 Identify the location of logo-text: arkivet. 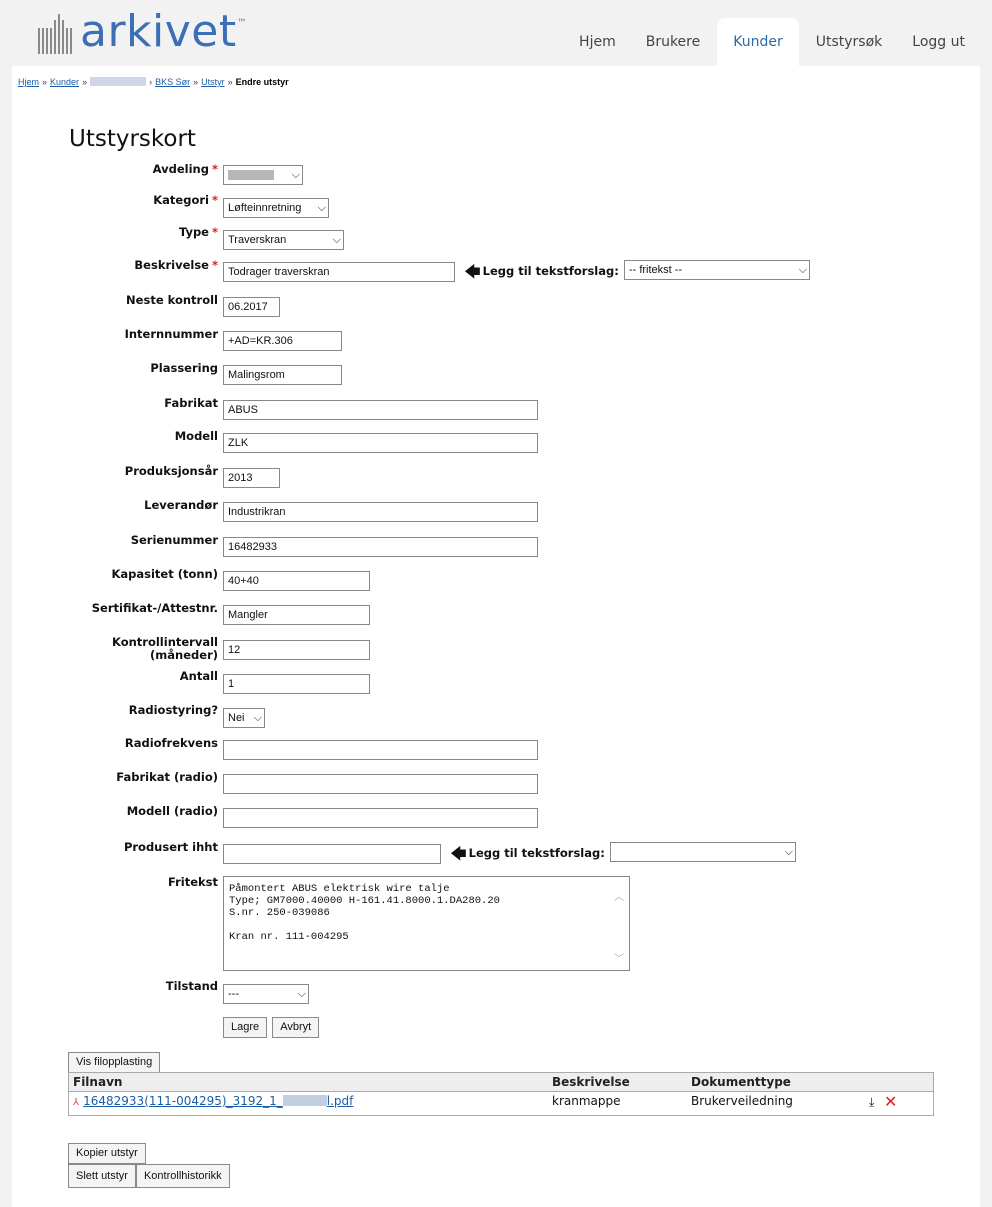
(158, 31).